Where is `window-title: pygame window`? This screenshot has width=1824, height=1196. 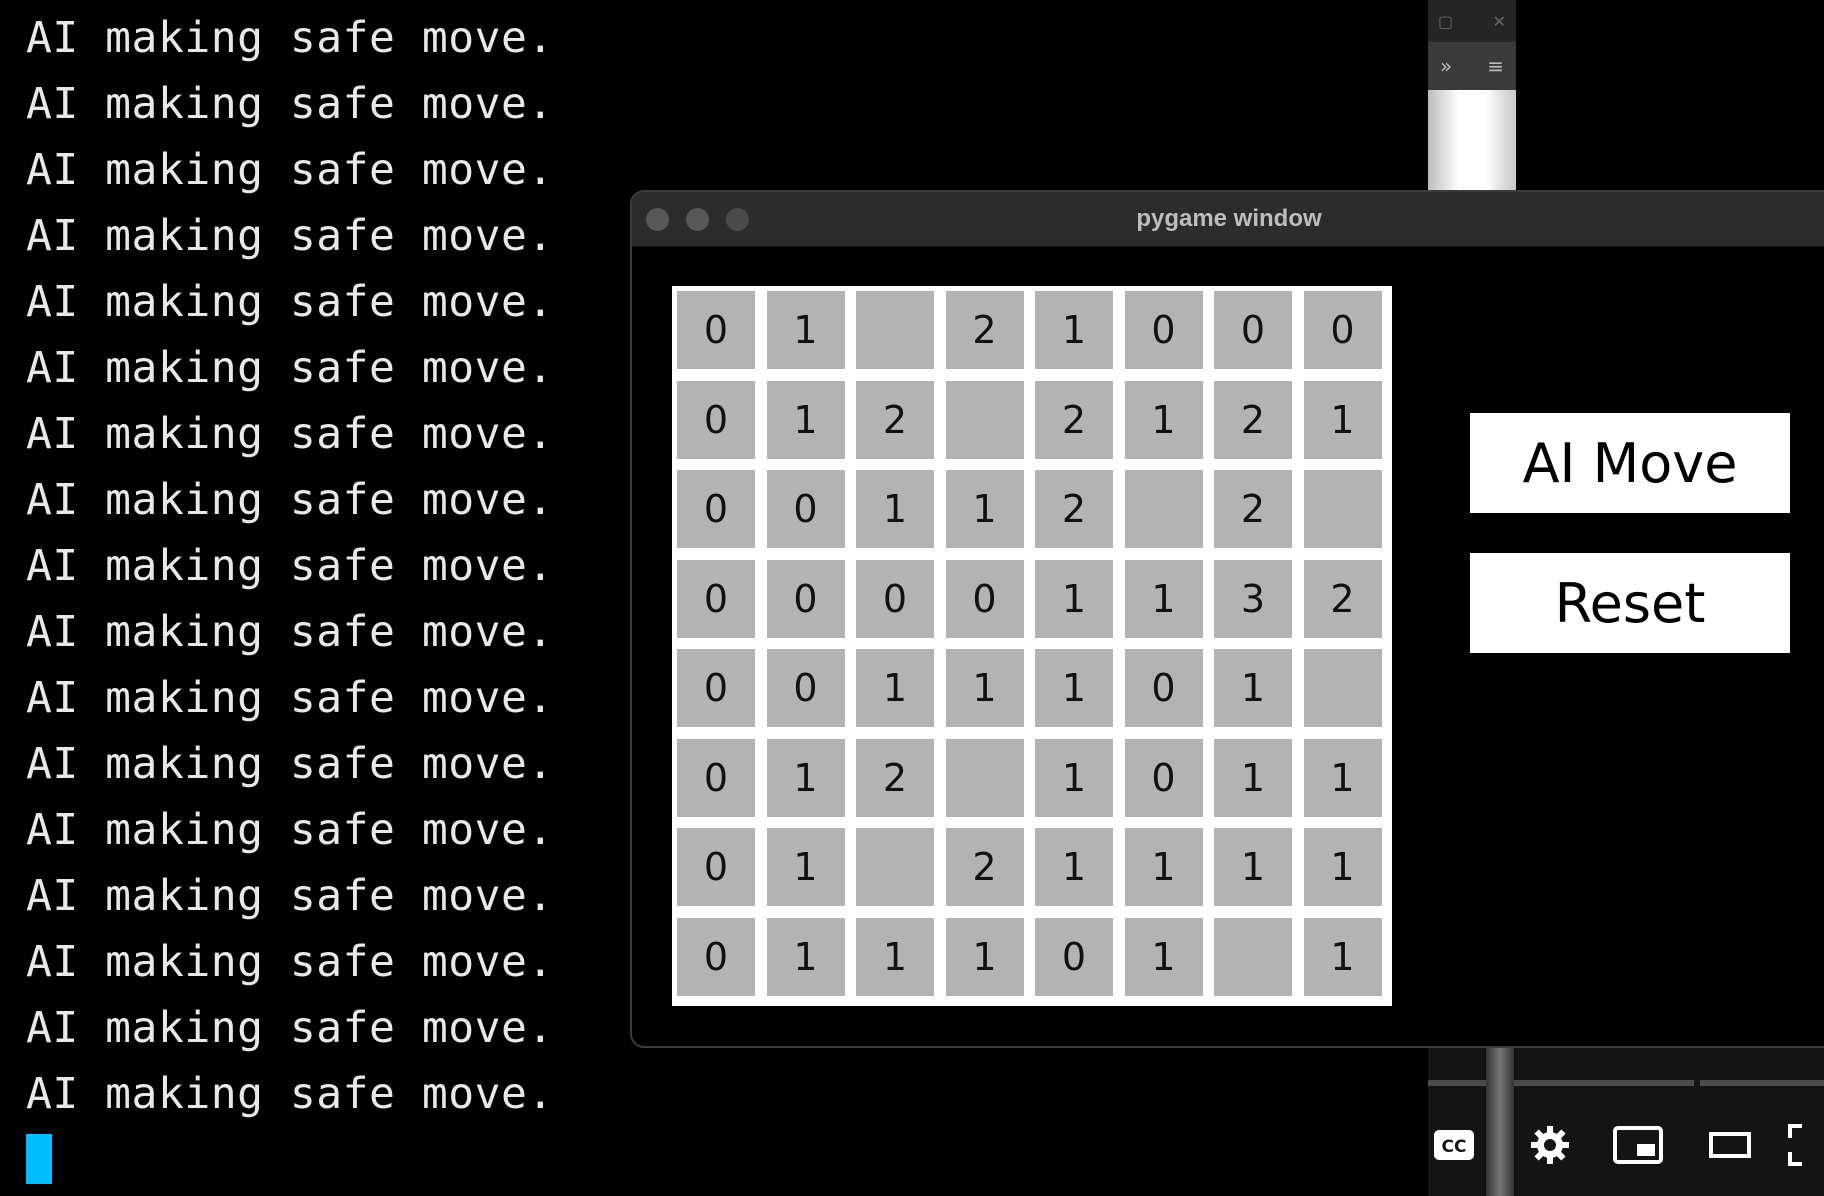 window-title: pygame window is located at coordinates (1229, 218).